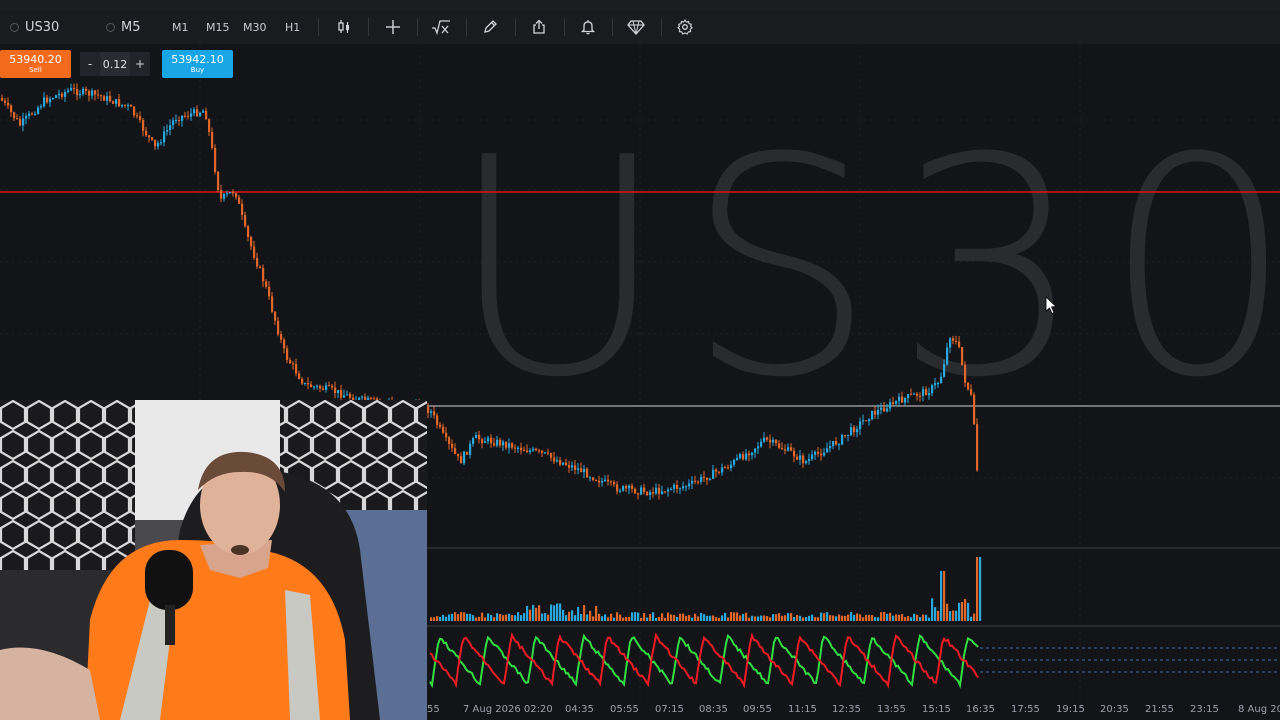 This screenshot has width=1280, height=720. What do you see at coordinates (588, 27) in the screenshot?
I see `alert-bell-icon` at bounding box center [588, 27].